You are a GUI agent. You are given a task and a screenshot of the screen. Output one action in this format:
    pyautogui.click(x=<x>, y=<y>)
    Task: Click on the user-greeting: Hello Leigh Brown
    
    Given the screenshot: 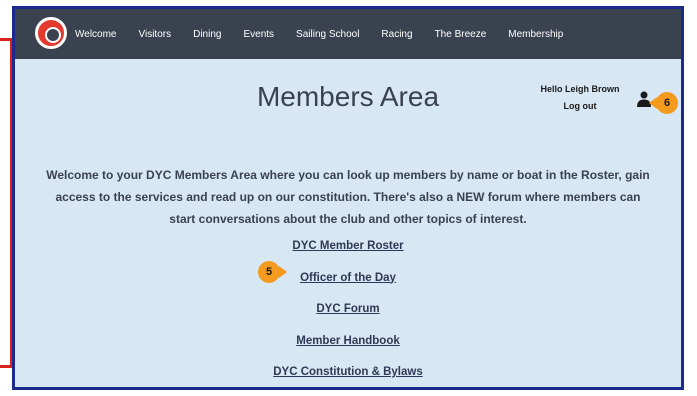 What is the action you would take?
    pyautogui.click(x=580, y=89)
    